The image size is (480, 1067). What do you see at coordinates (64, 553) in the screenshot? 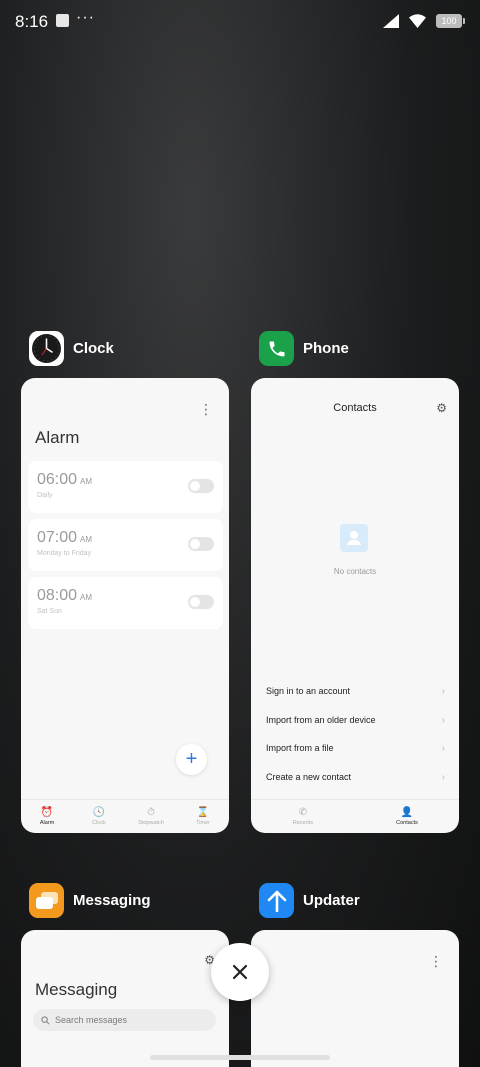
I see `alarm-repeat: Monday to Friday` at bounding box center [64, 553].